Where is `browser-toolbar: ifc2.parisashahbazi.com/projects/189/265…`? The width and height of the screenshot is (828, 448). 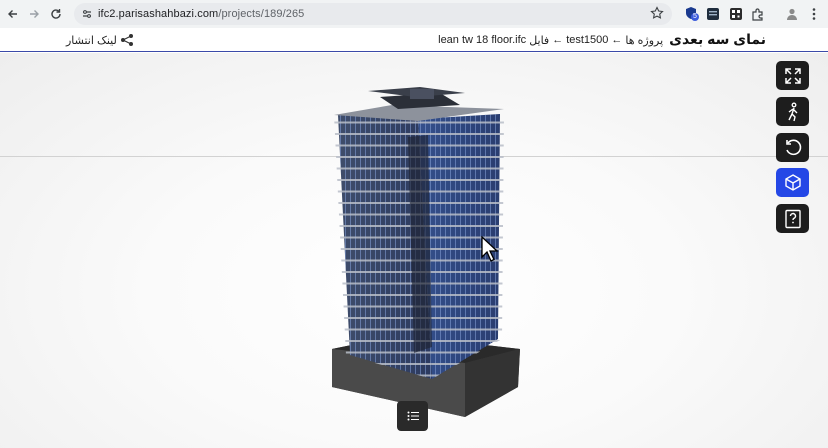
browser-toolbar: ifc2.parisashahbazi.com/projects/189/265… is located at coordinates (414, 14).